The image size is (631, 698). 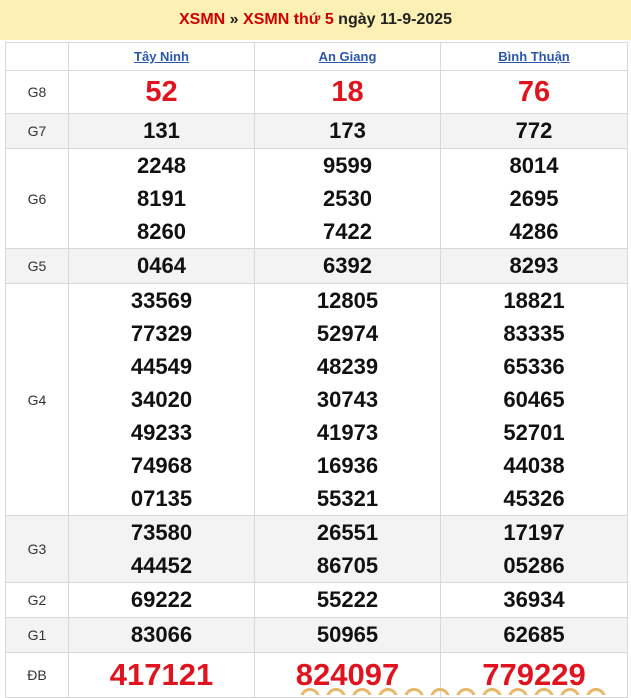 What do you see at coordinates (37, 635) in the screenshot?
I see `prize-label: G1` at bounding box center [37, 635].